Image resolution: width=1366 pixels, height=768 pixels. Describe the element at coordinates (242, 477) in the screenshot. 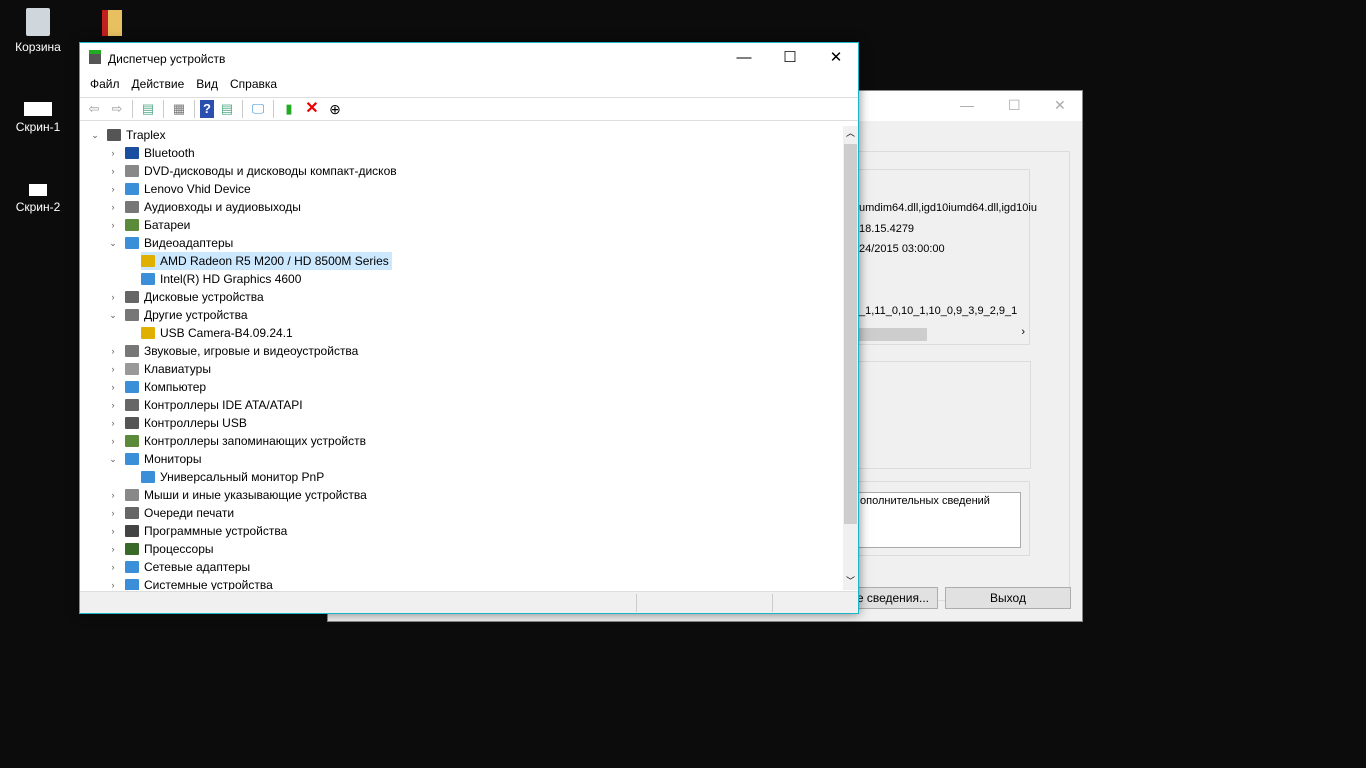

I see `tree-item-label: Универсальный монитор PnP` at that location.